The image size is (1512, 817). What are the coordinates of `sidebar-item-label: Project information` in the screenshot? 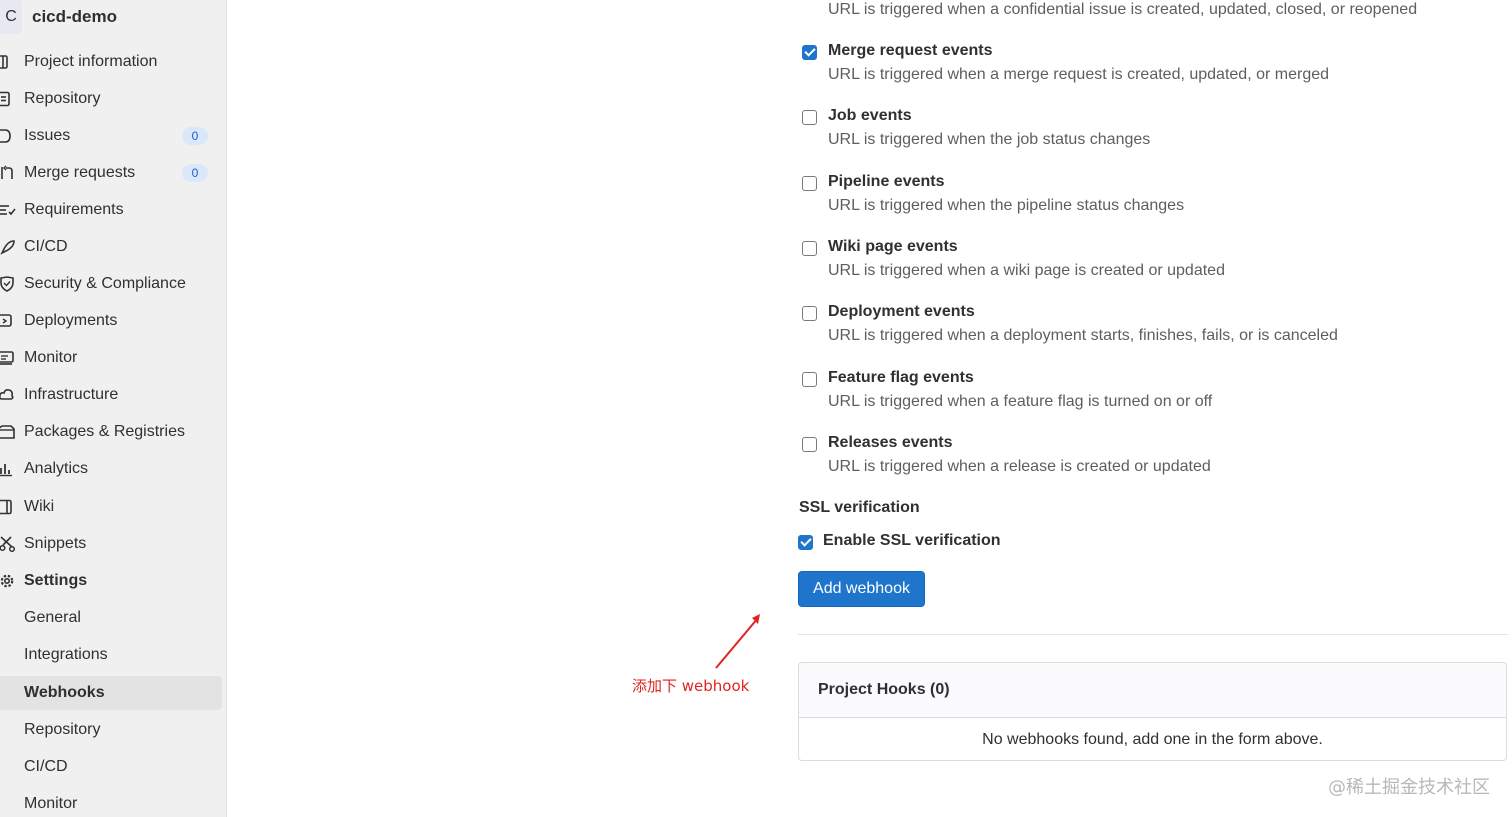 It's located at (91, 61).